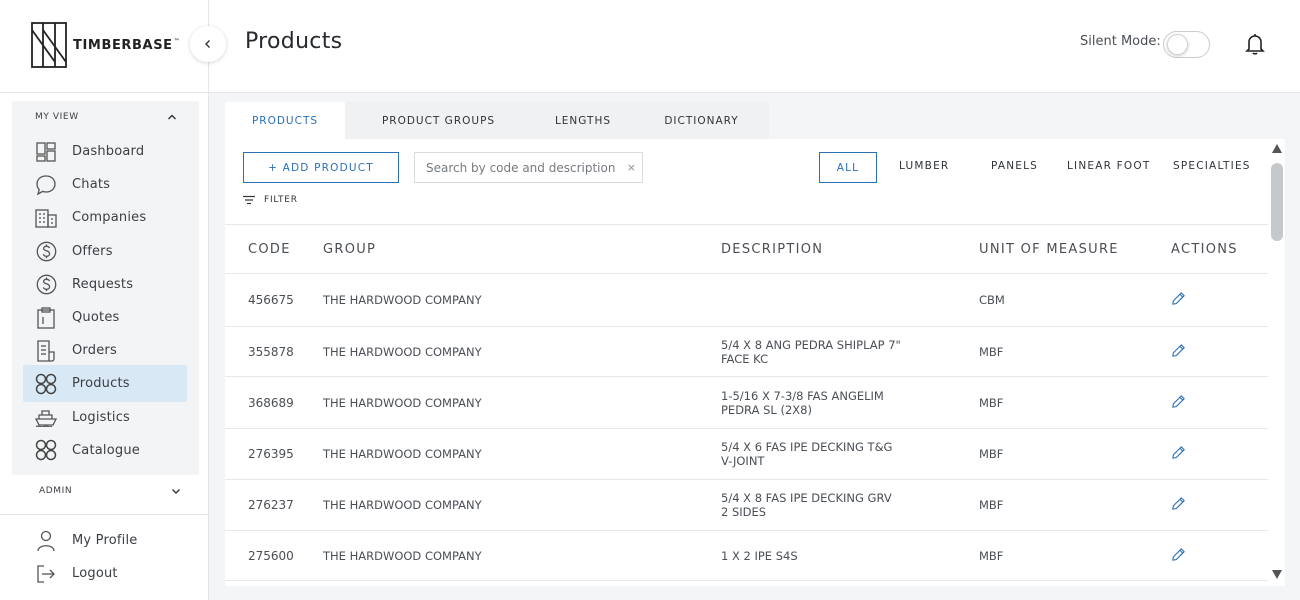 The image size is (1300, 600). I want to click on logout-icon, so click(46, 574).